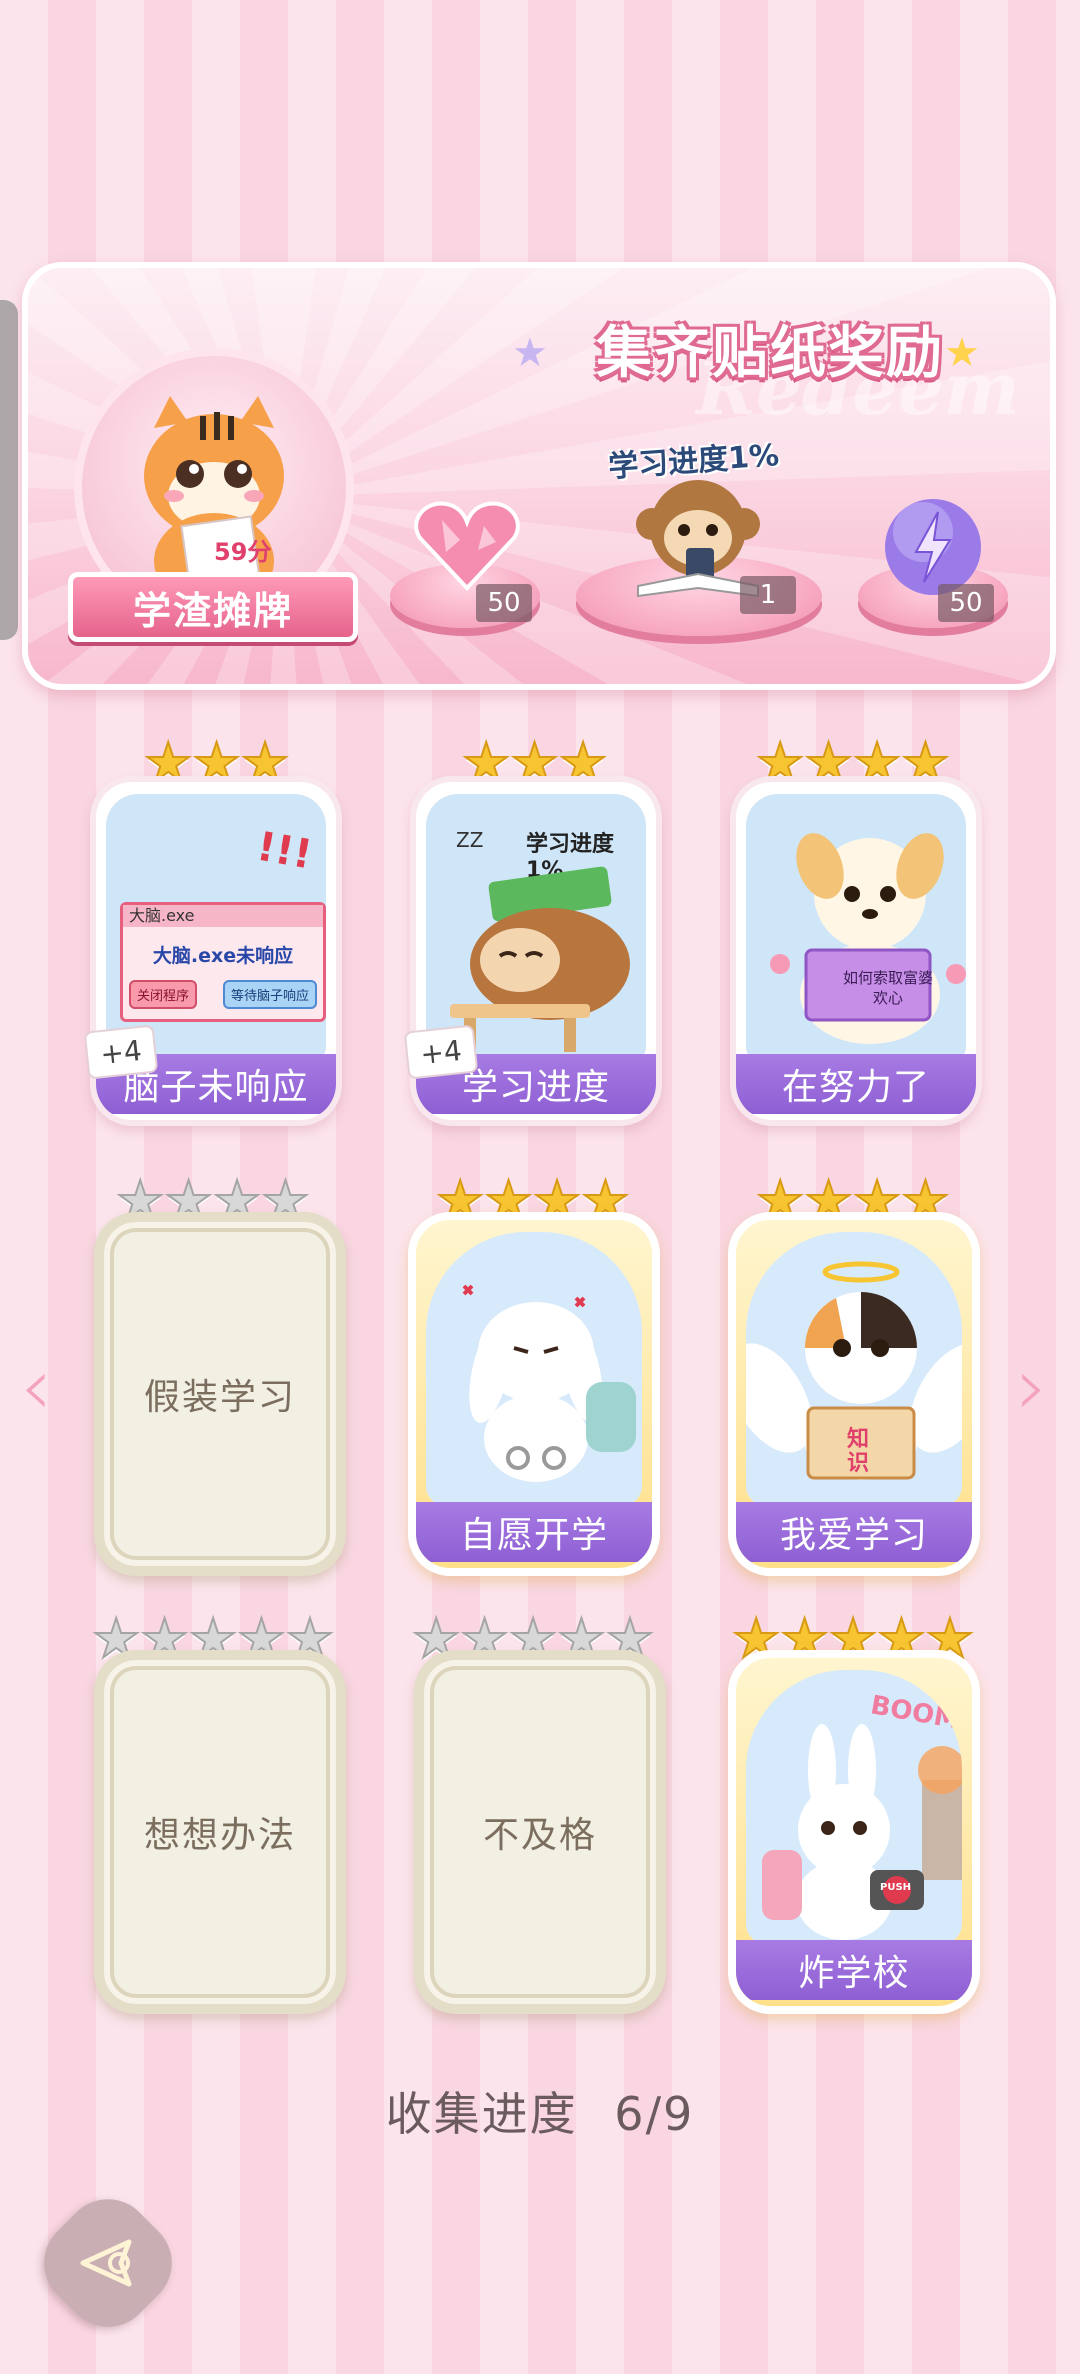 This screenshot has width=1080, height=2374. What do you see at coordinates (223, 956) in the screenshot?
I see `window-message: 大脑.exe未响应` at bounding box center [223, 956].